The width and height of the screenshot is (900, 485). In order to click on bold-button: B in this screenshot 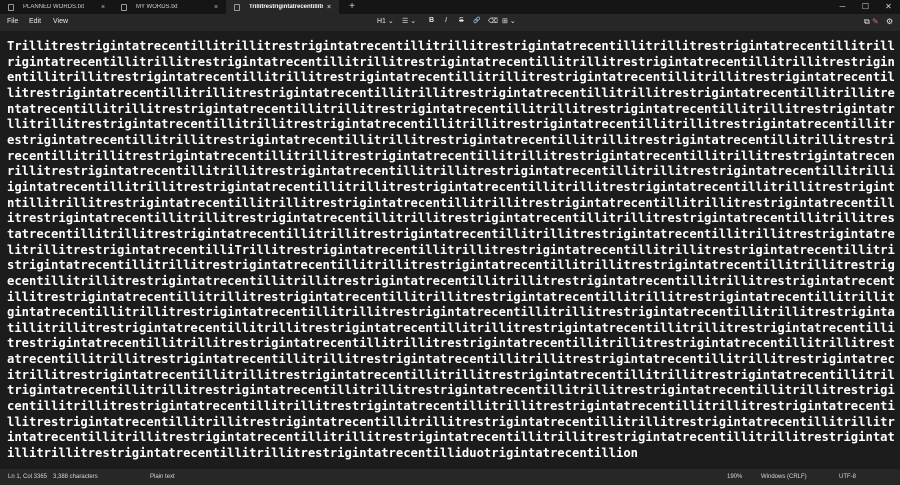, I will do `click(431, 20)`.